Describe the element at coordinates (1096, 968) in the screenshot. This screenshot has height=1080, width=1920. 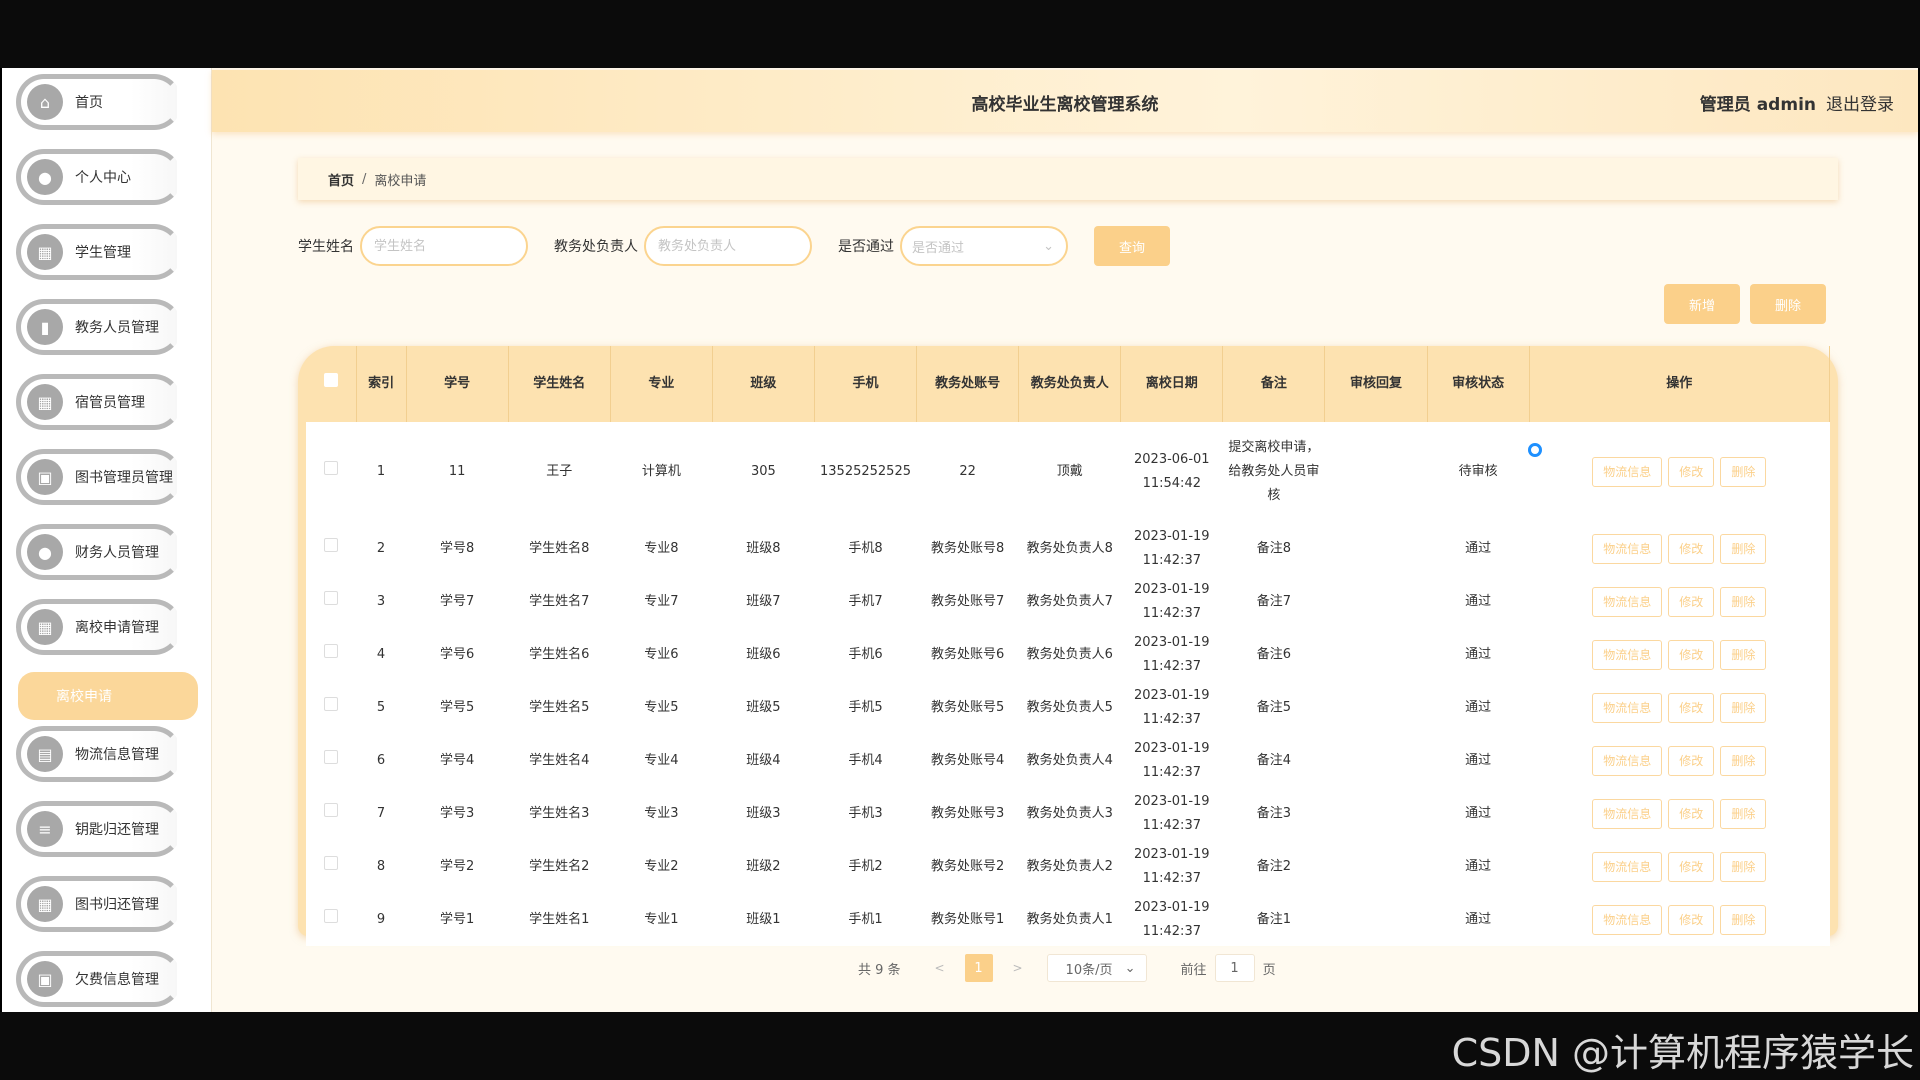
I see `page-size-select: 10条/页 ⌄` at that location.